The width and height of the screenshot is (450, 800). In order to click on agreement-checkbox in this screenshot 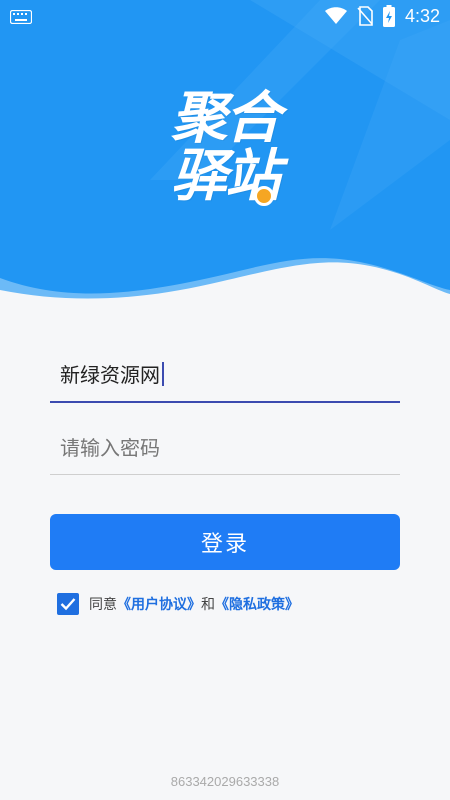, I will do `click(68, 604)`.